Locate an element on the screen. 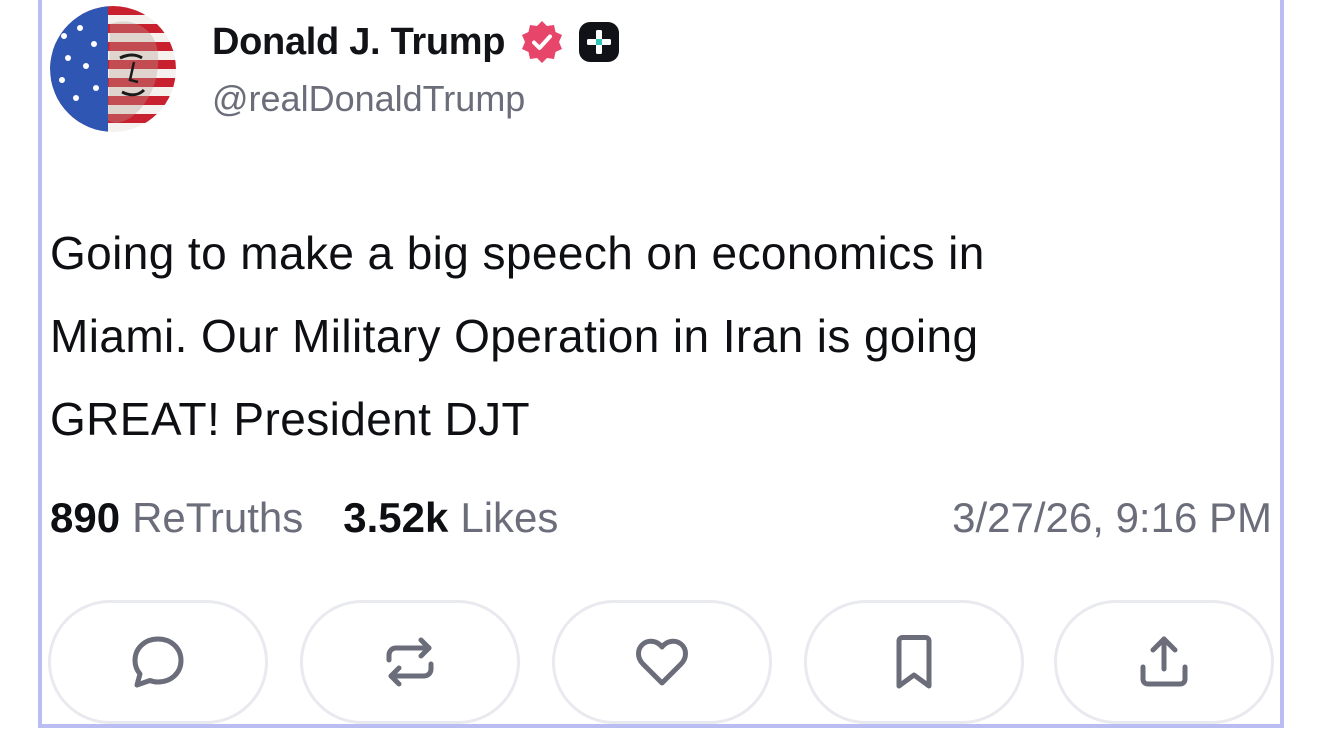 This screenshot has width=1320, height=730. retruths-label: ReTruths is located at coordinates (218, 517).